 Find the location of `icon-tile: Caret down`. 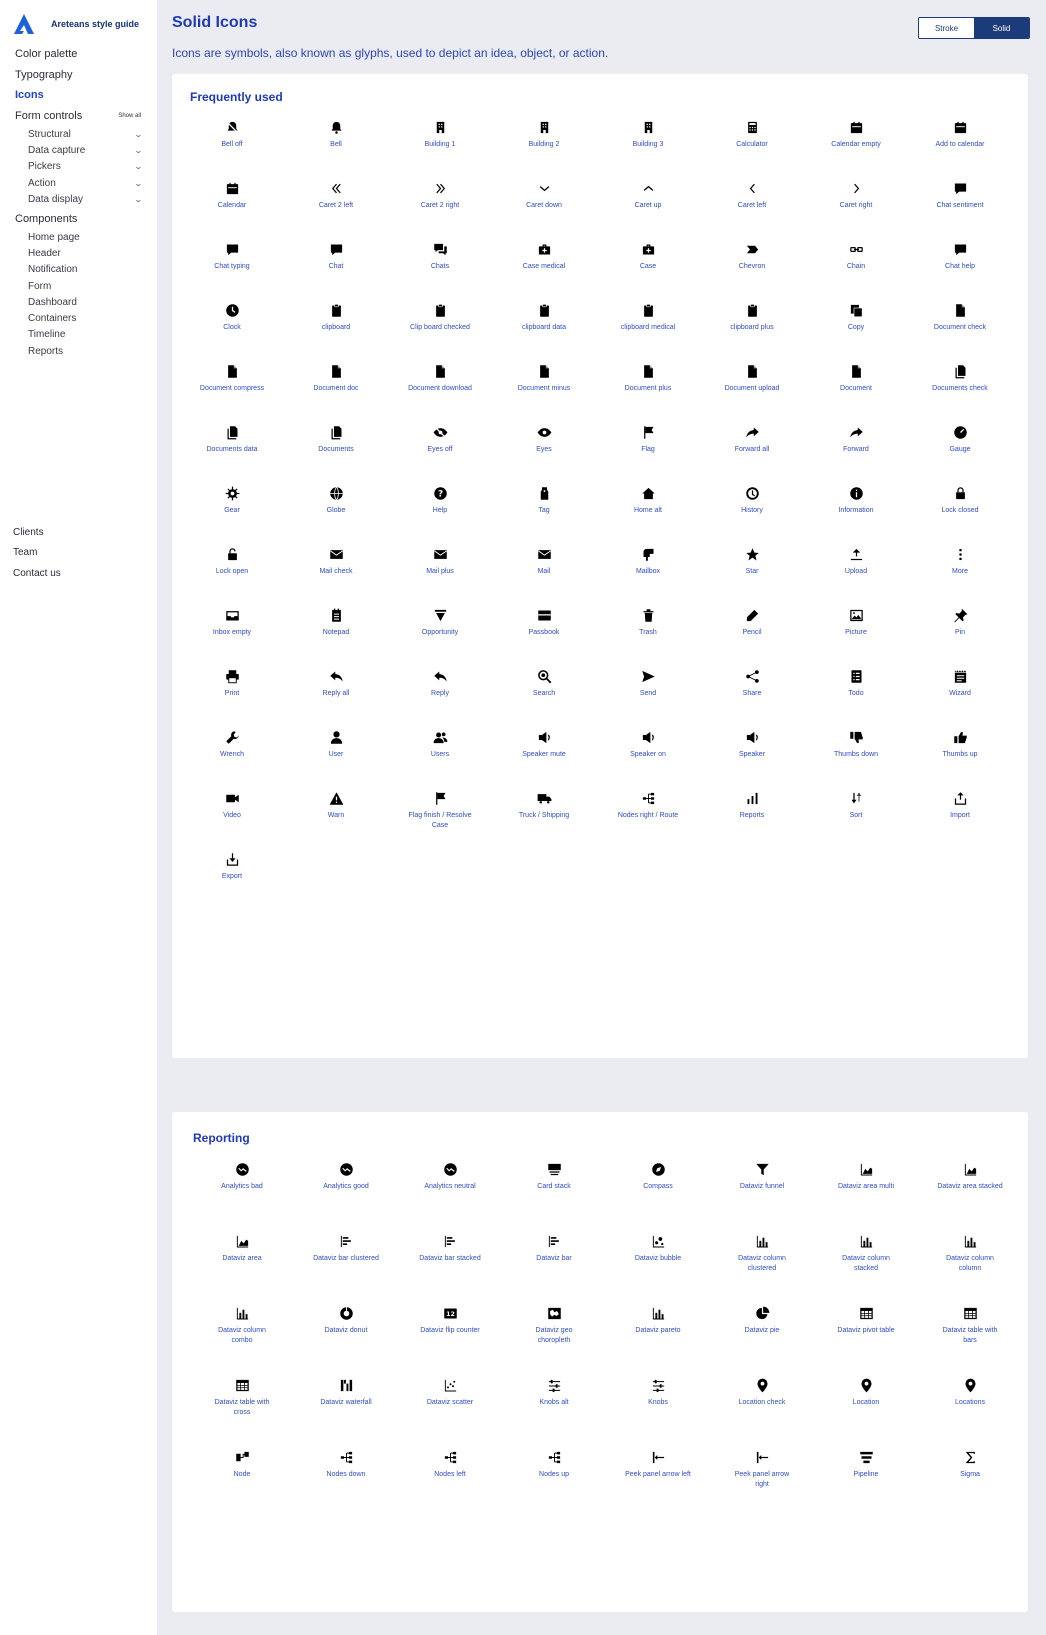

icon-tile: Caret down is located at coordinates (544, 203).